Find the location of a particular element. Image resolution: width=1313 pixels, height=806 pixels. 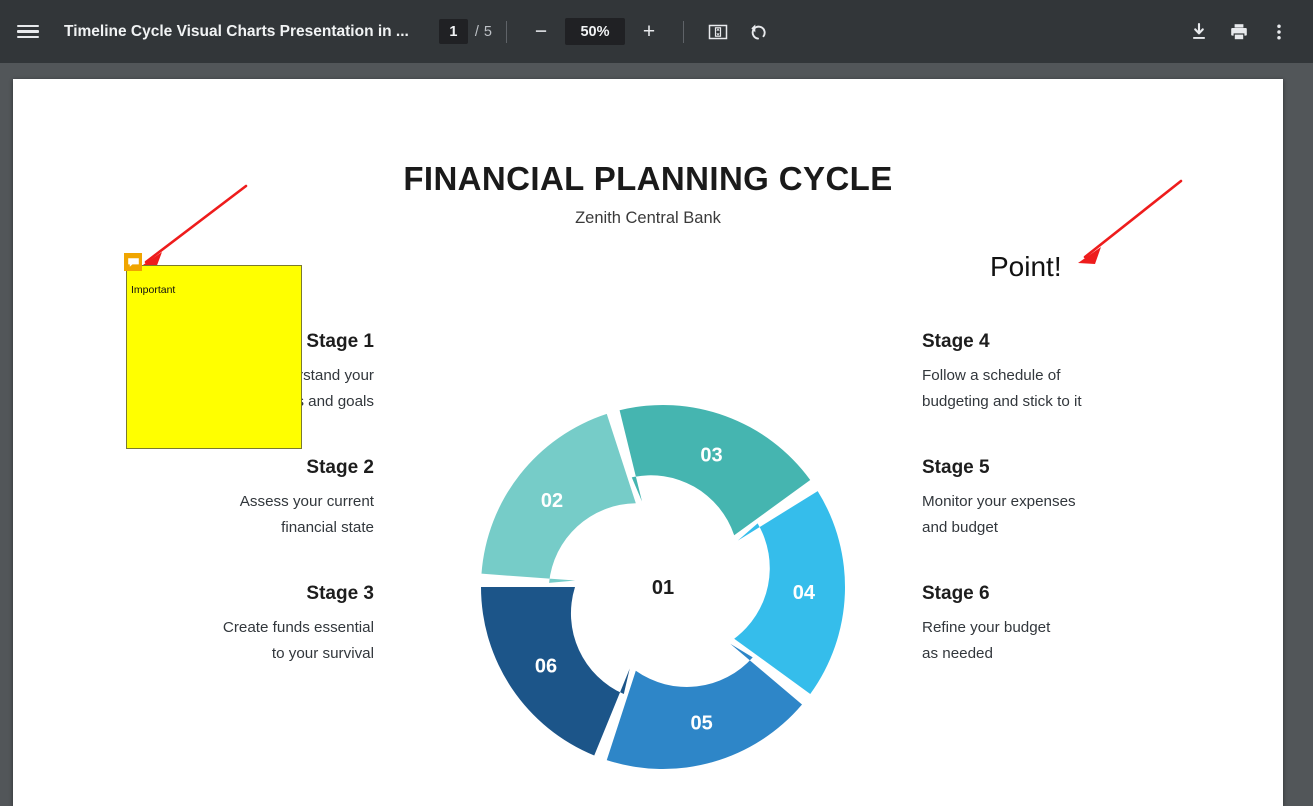

page-number-input is located at coordinates (453, 31).